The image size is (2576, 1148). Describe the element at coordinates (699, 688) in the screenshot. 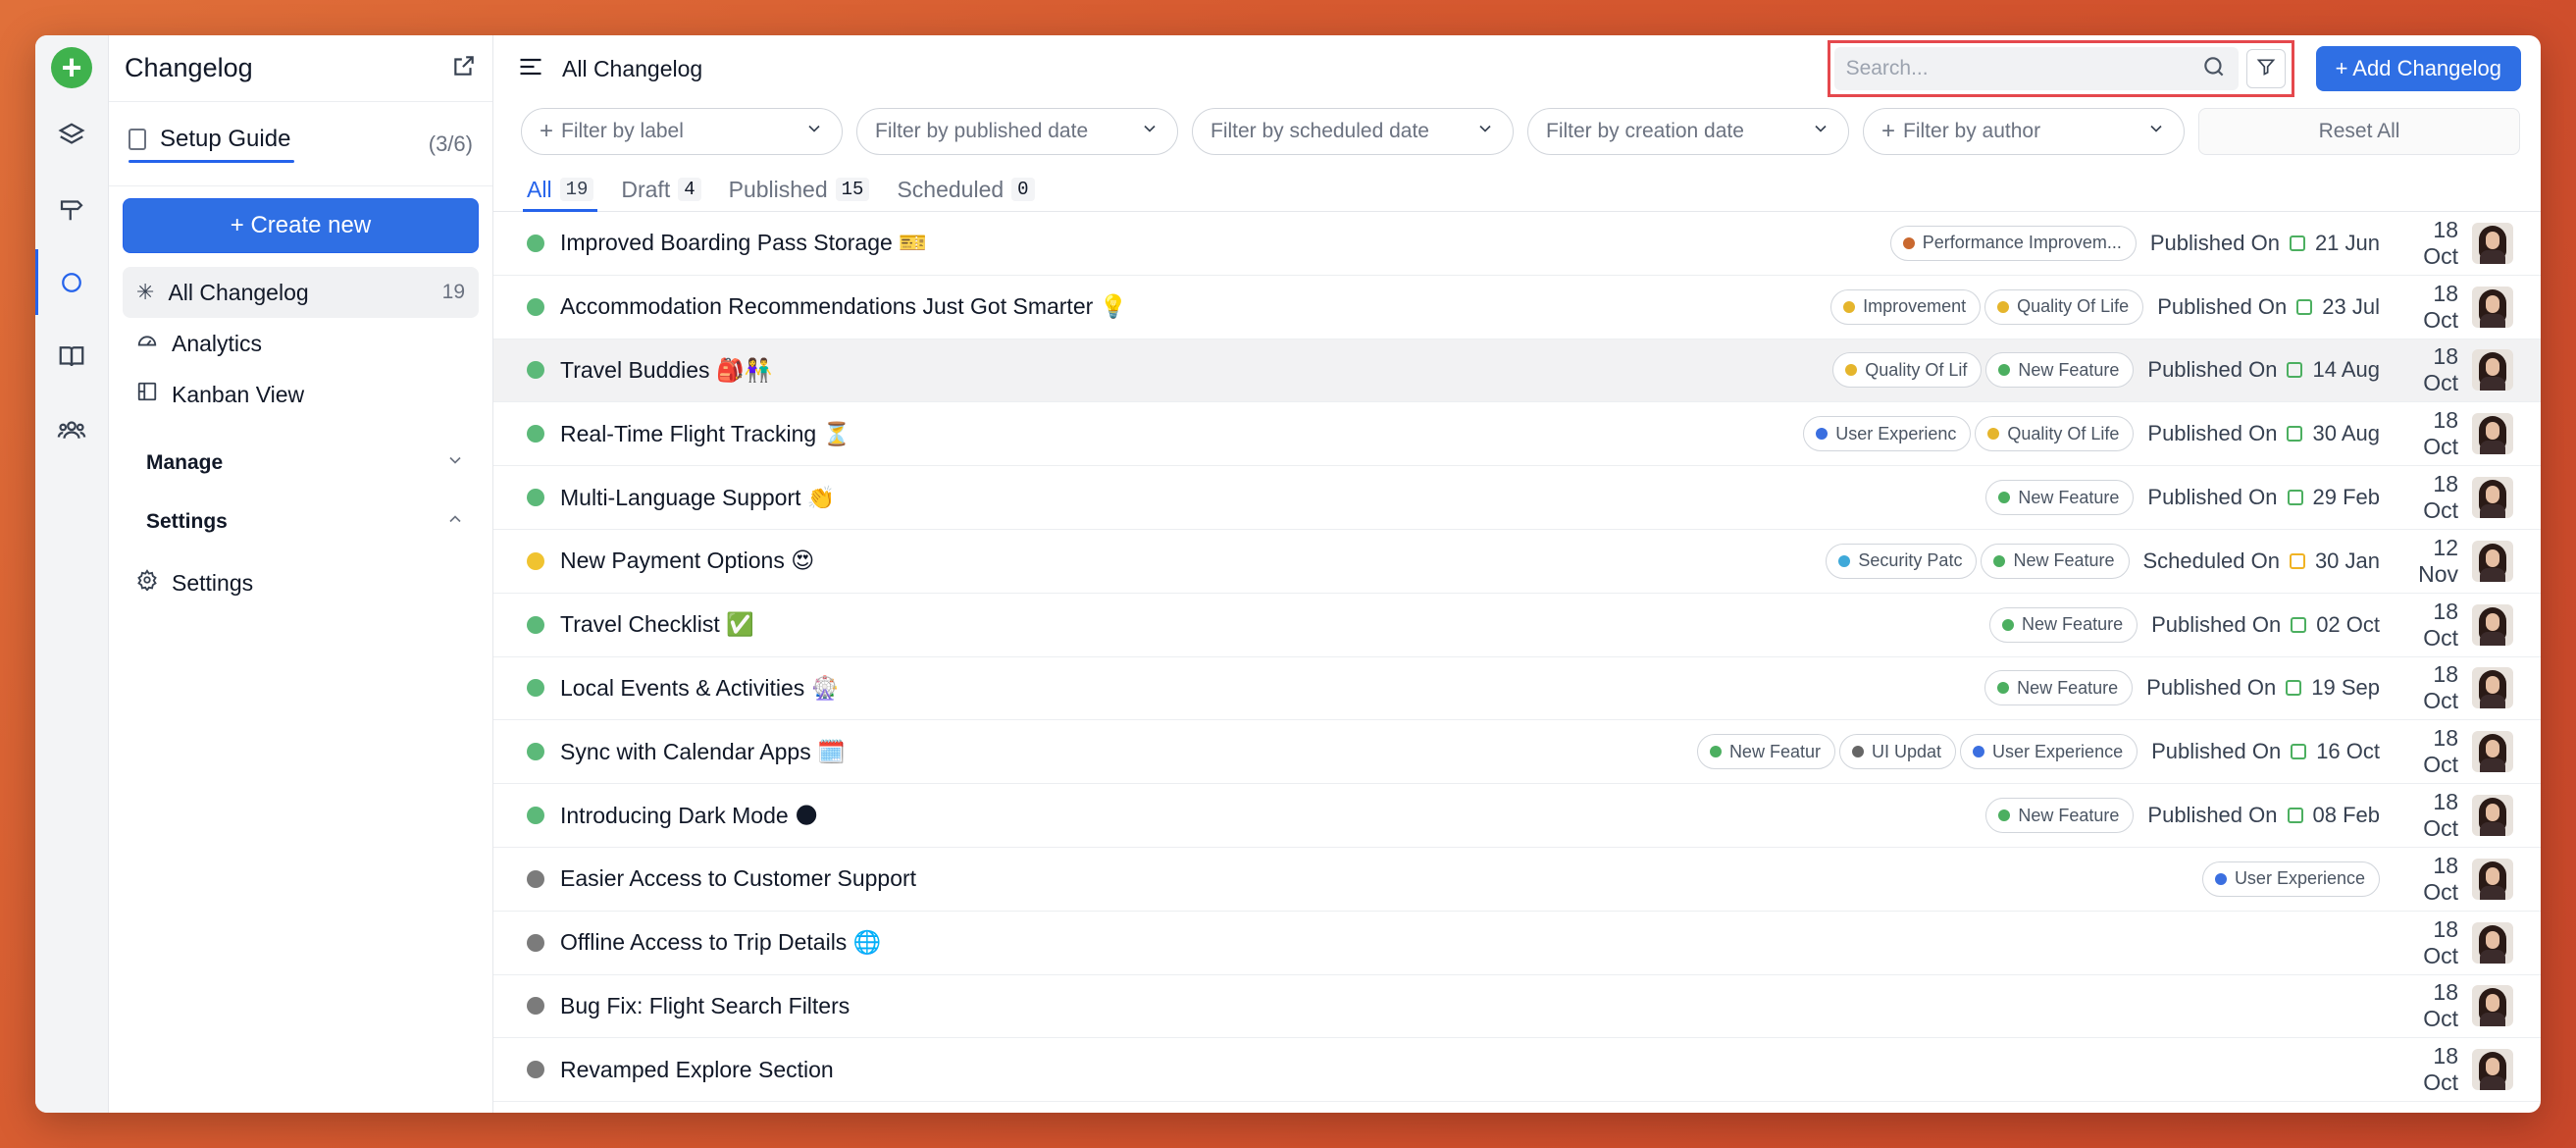

I see `row-title: Local Events & Activities 🎡` at that location.